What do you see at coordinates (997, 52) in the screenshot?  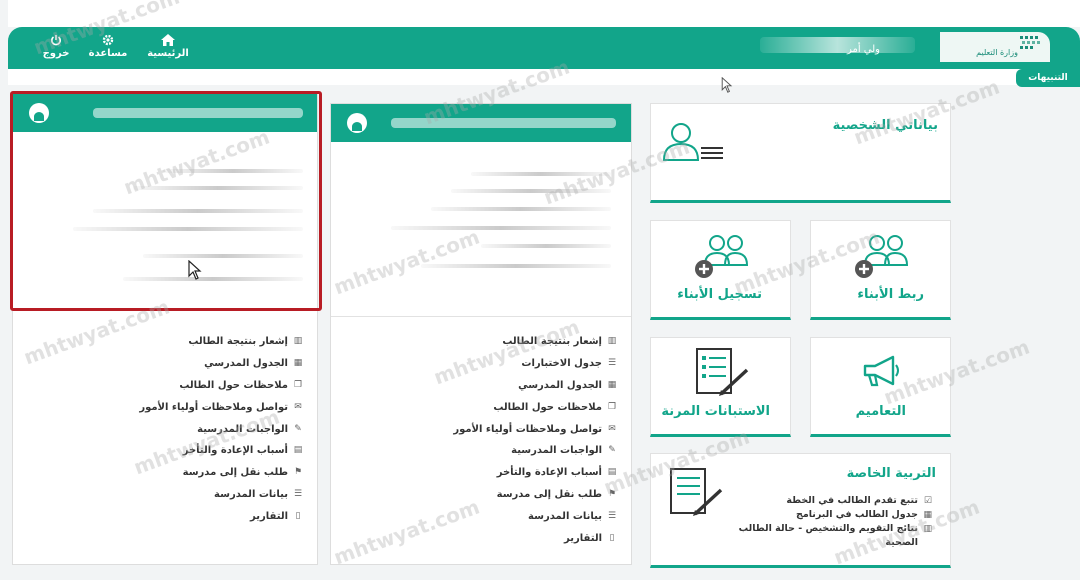 I see `ministry-logo-text: وزارة التعليم` at bounding box center [997, 52].